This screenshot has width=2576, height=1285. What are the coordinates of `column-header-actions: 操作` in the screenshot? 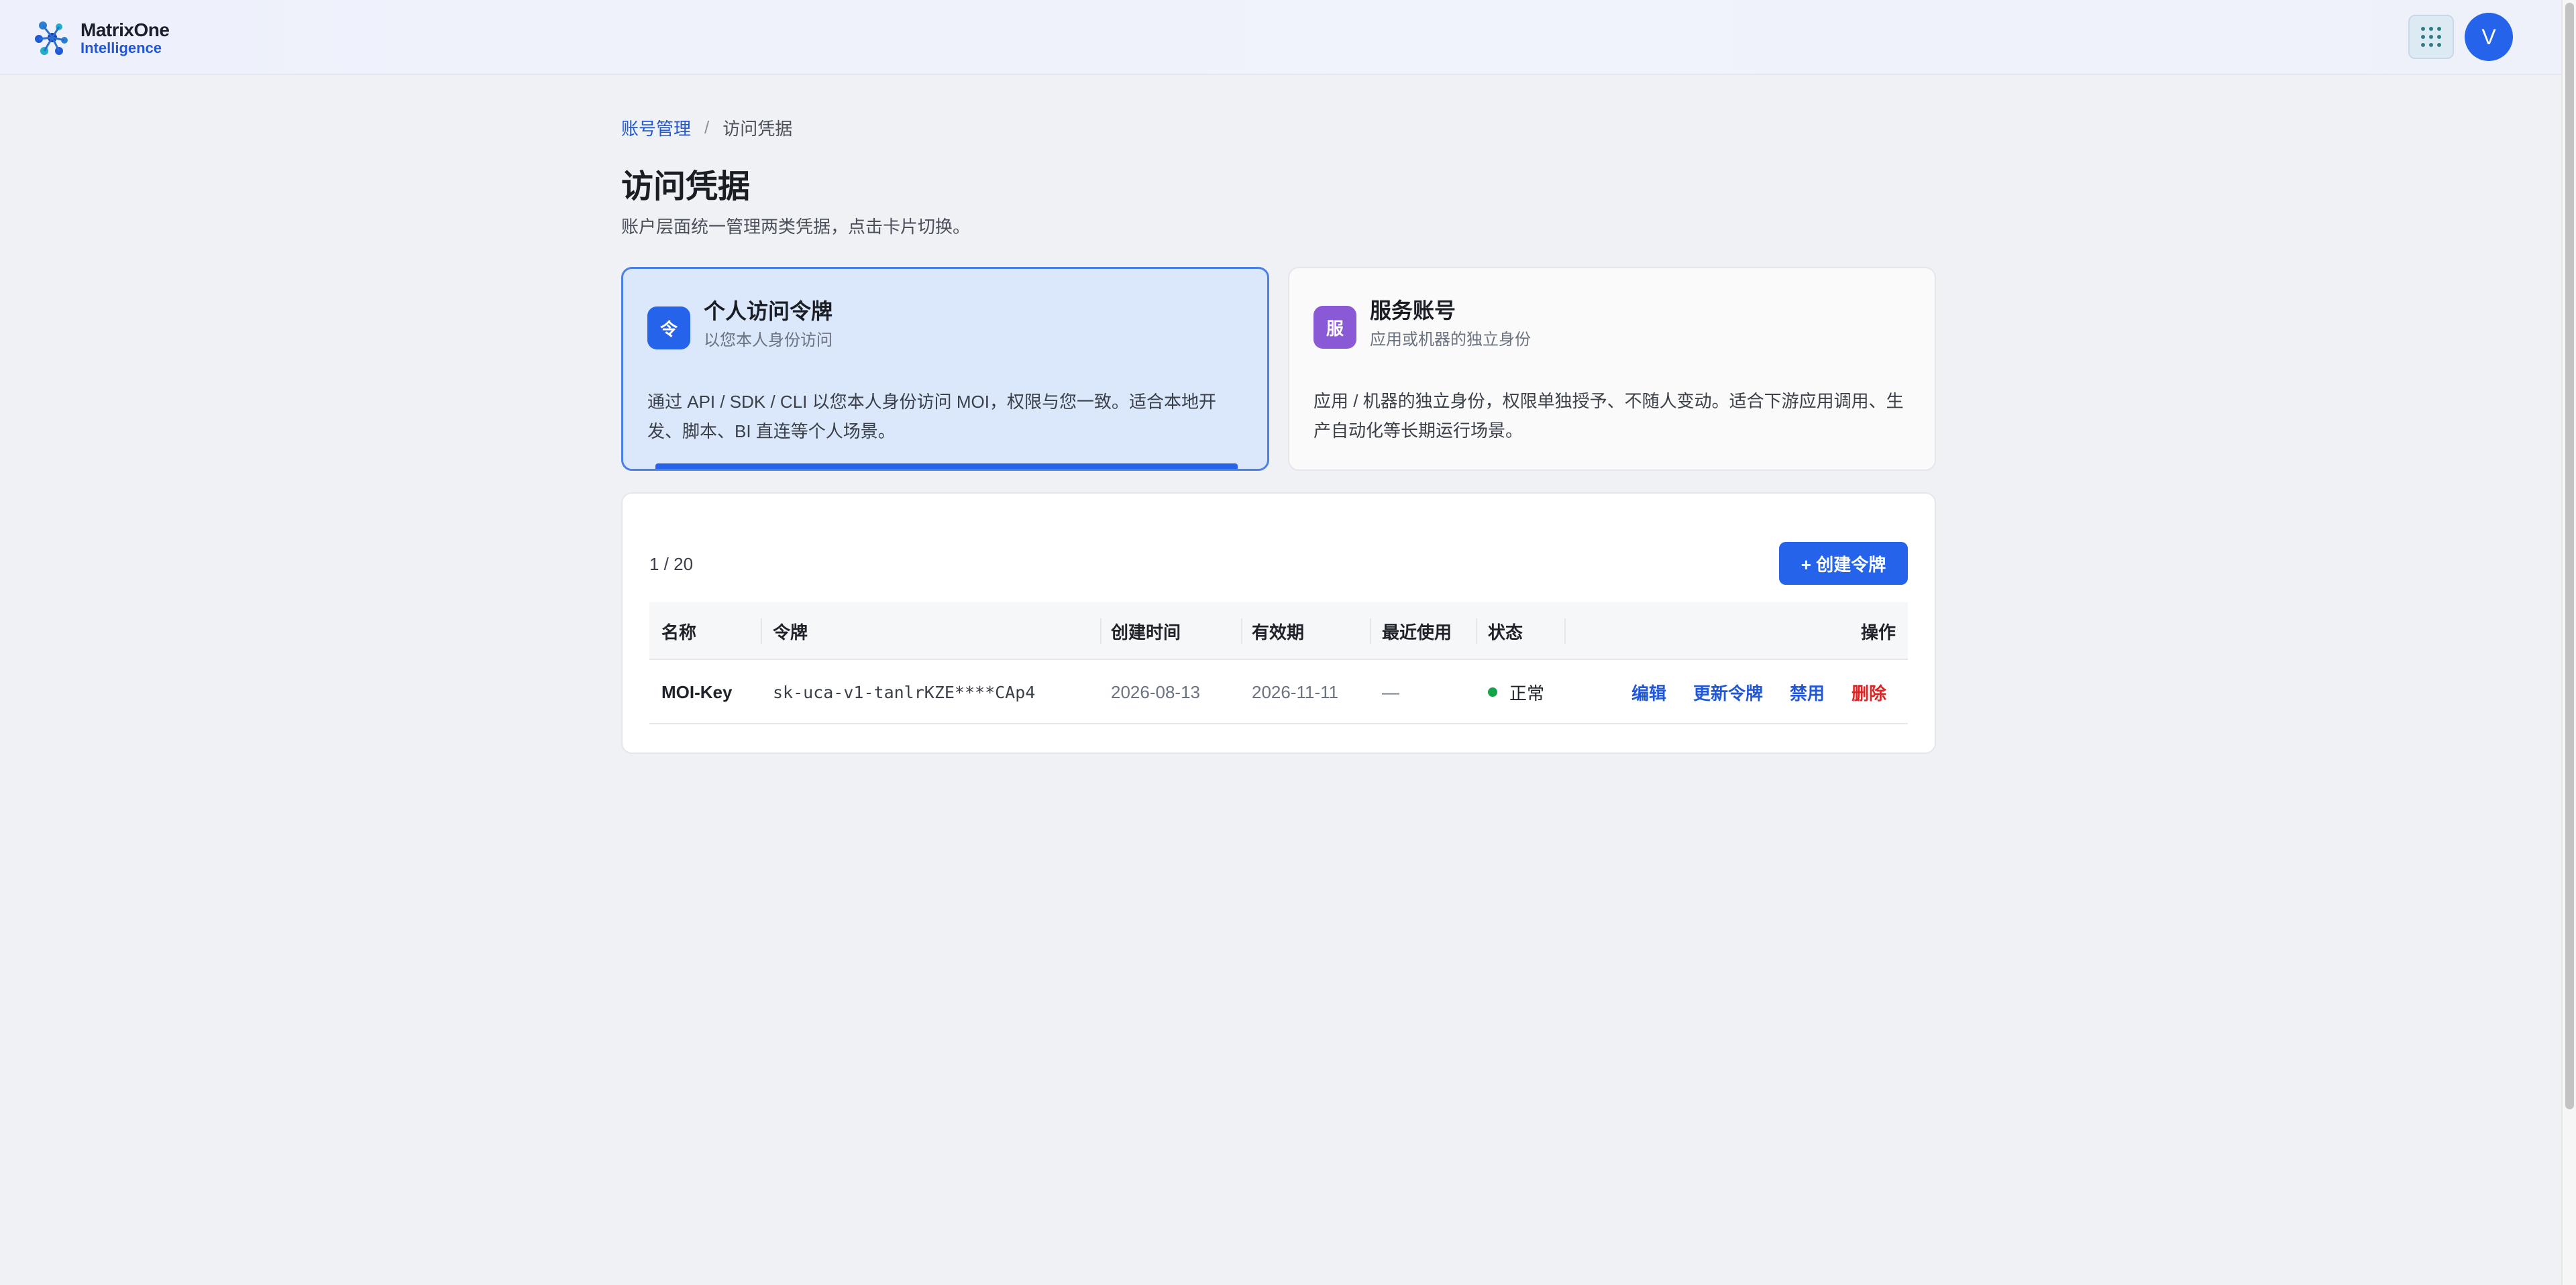 It's located at (1878, 632).